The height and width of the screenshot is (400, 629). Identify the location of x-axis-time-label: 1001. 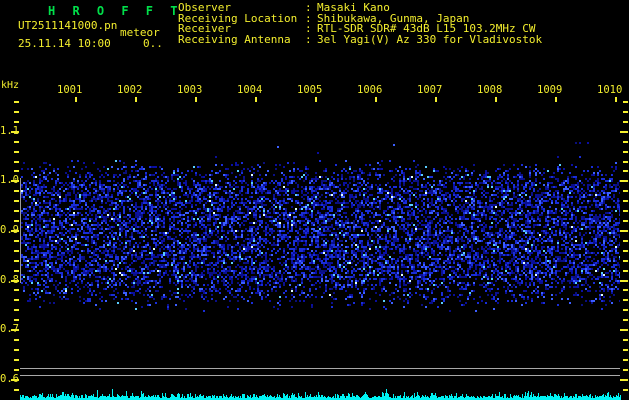
(70, 90).